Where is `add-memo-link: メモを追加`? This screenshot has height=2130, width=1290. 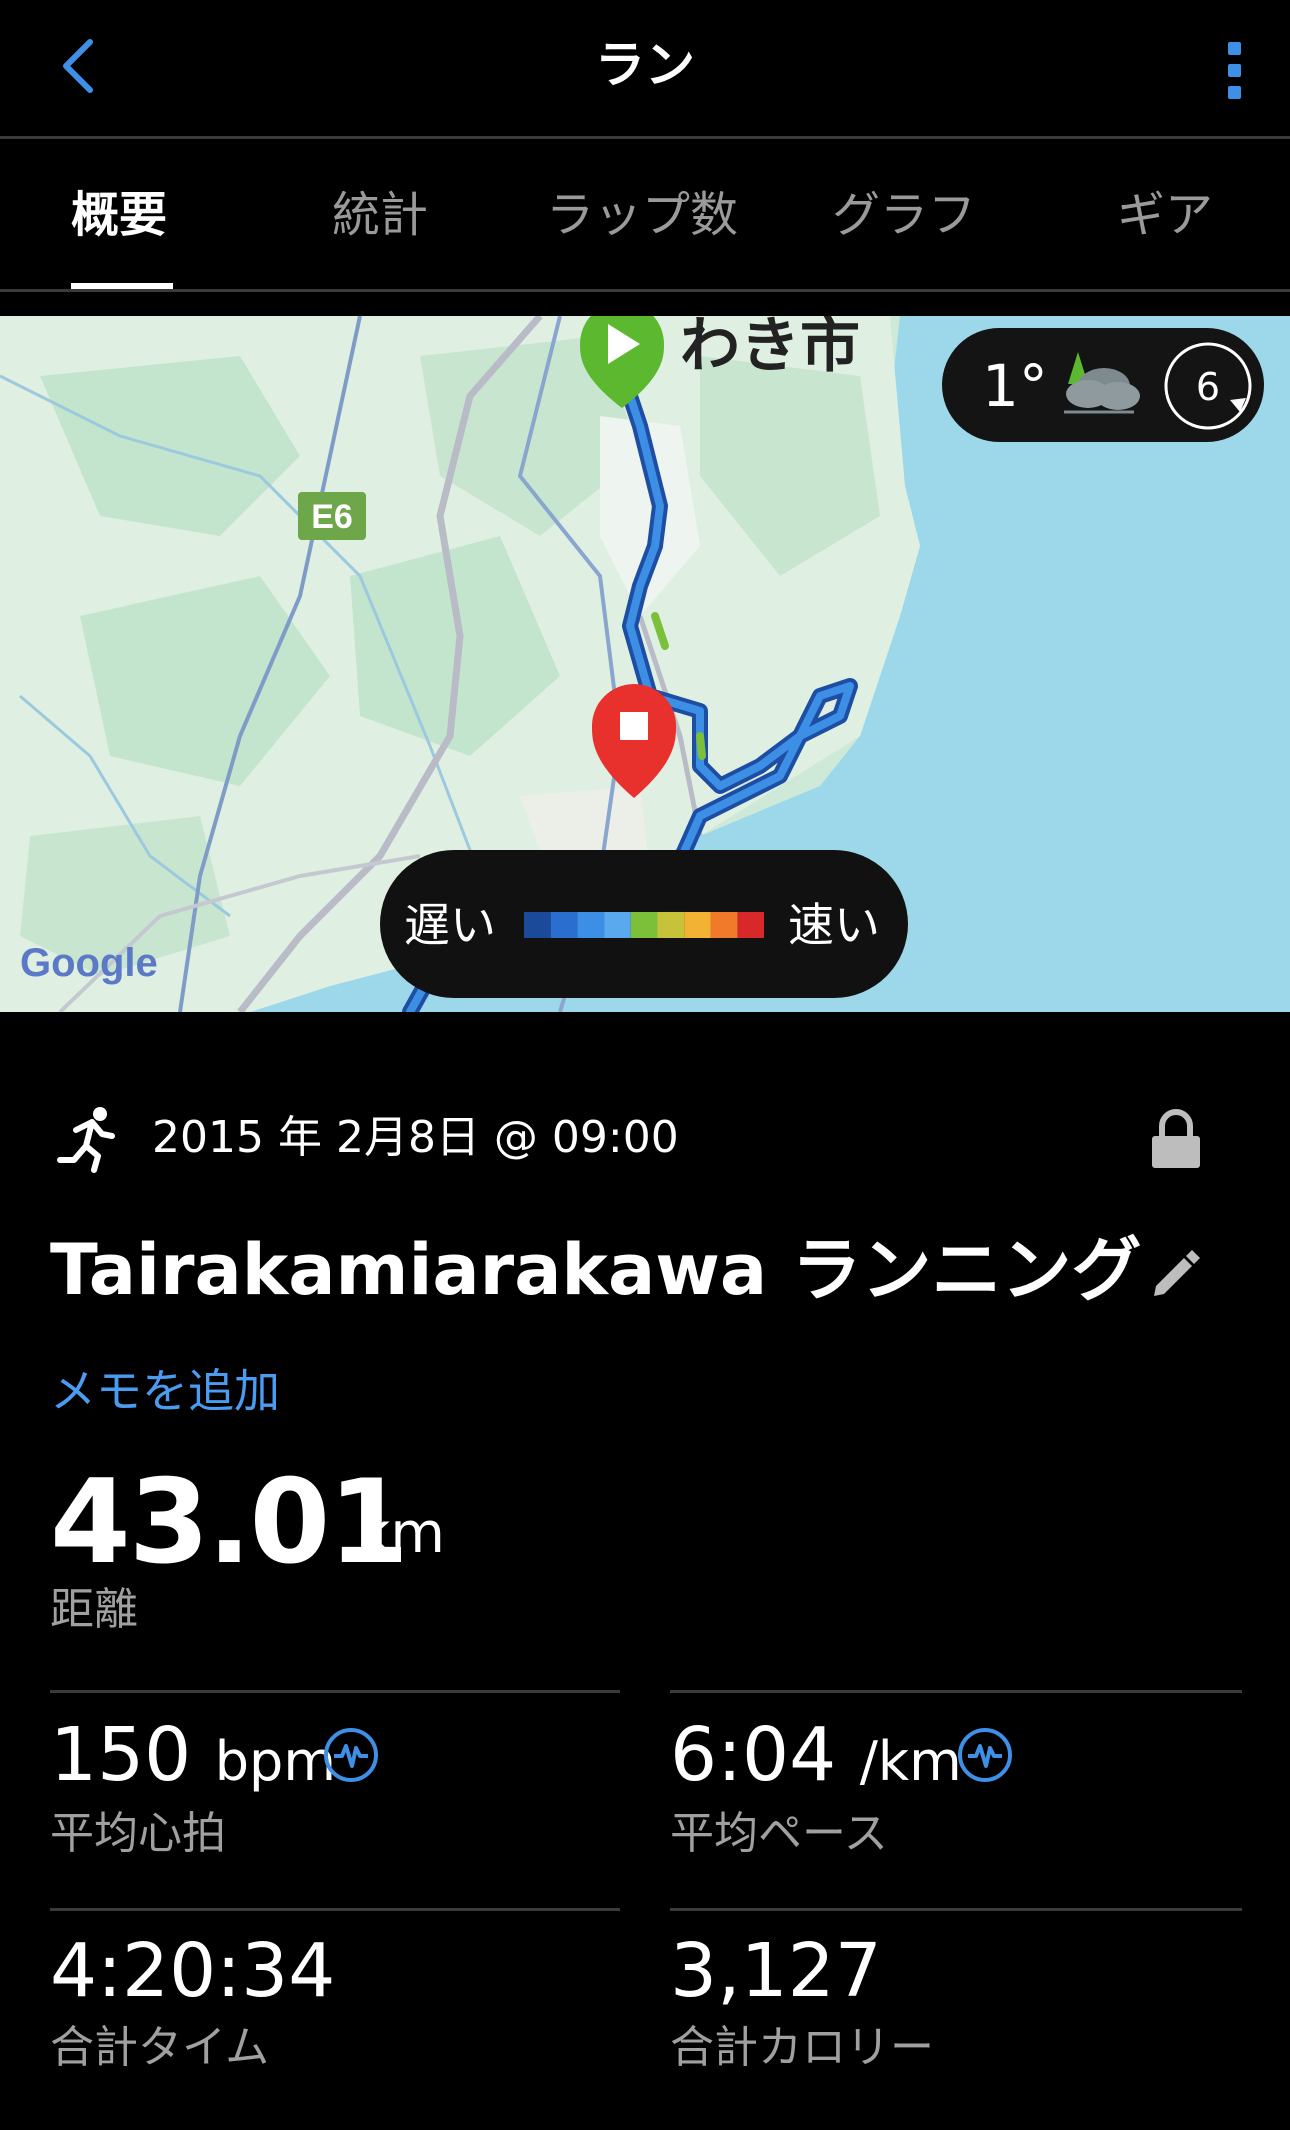 add-memo-link: メモを追加 is located at coordinates (165, 1391).